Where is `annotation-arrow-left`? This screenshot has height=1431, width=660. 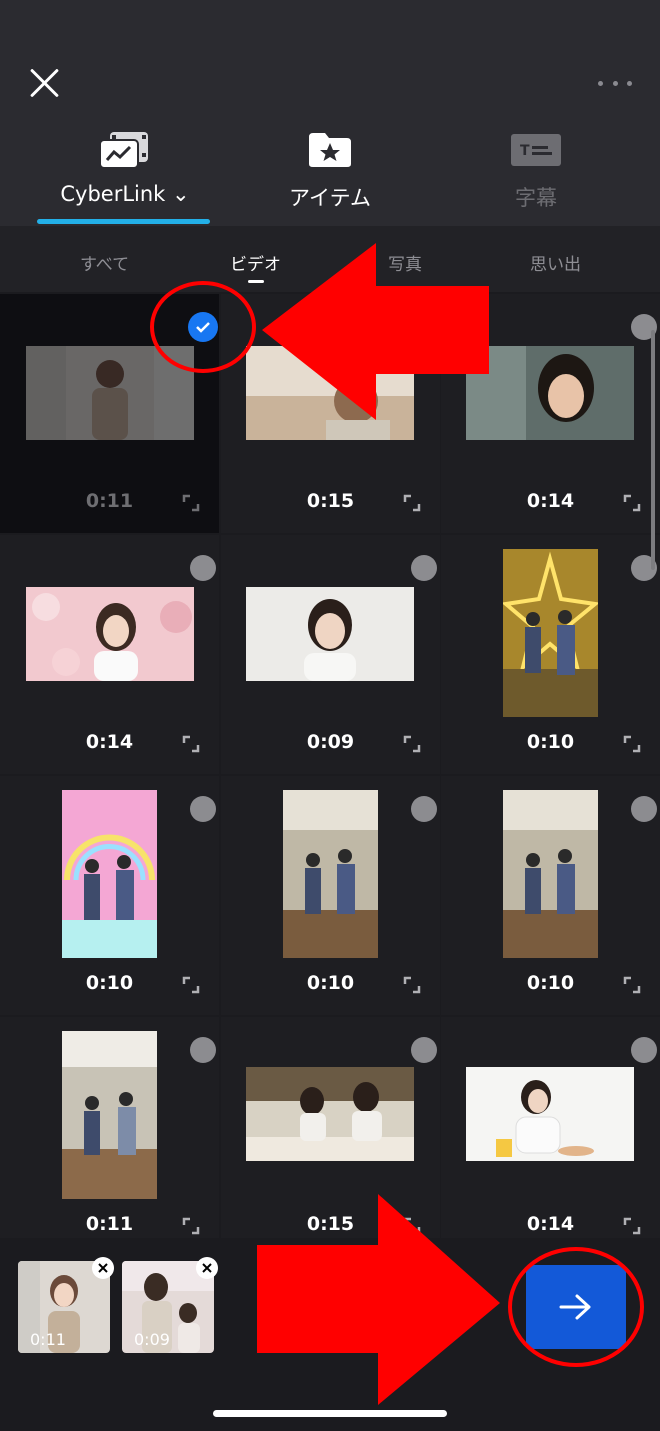
annotation-arrow-left is located at coordinates (375, 331).